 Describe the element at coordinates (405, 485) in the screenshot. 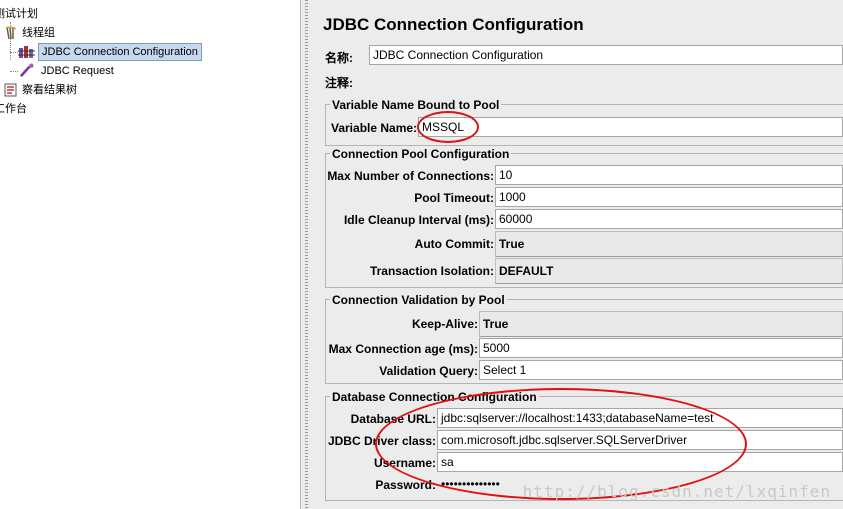

I see `password-label: Password:` at that location.